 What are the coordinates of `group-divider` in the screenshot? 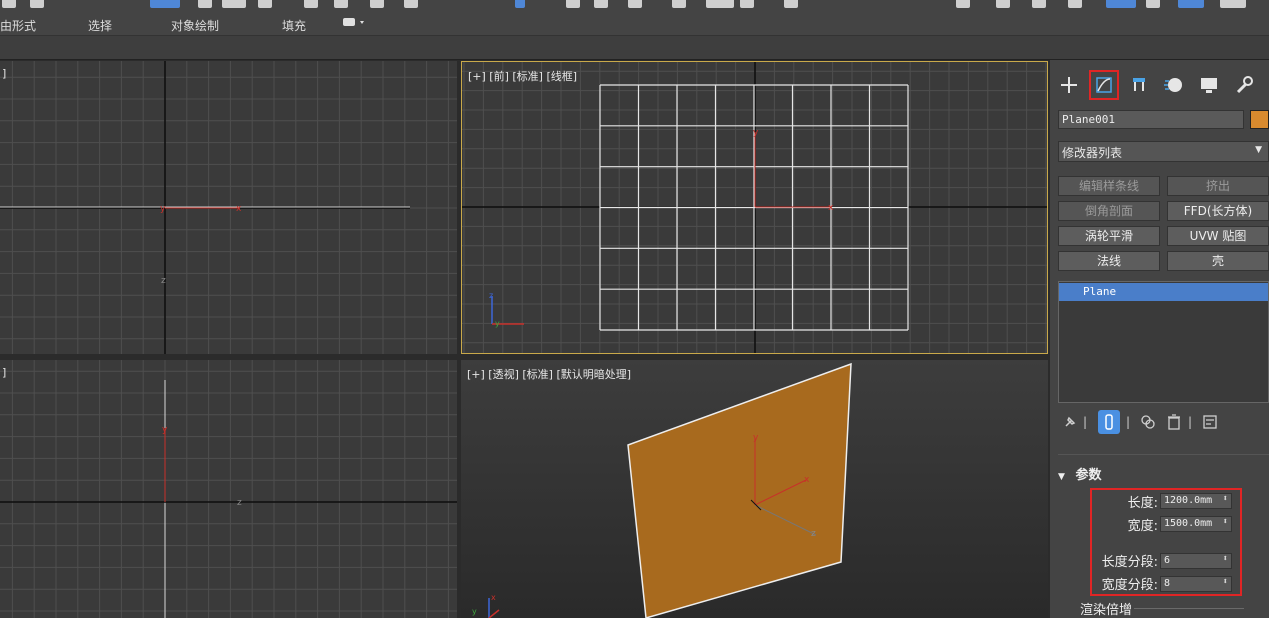 It's located at (1189, 608).